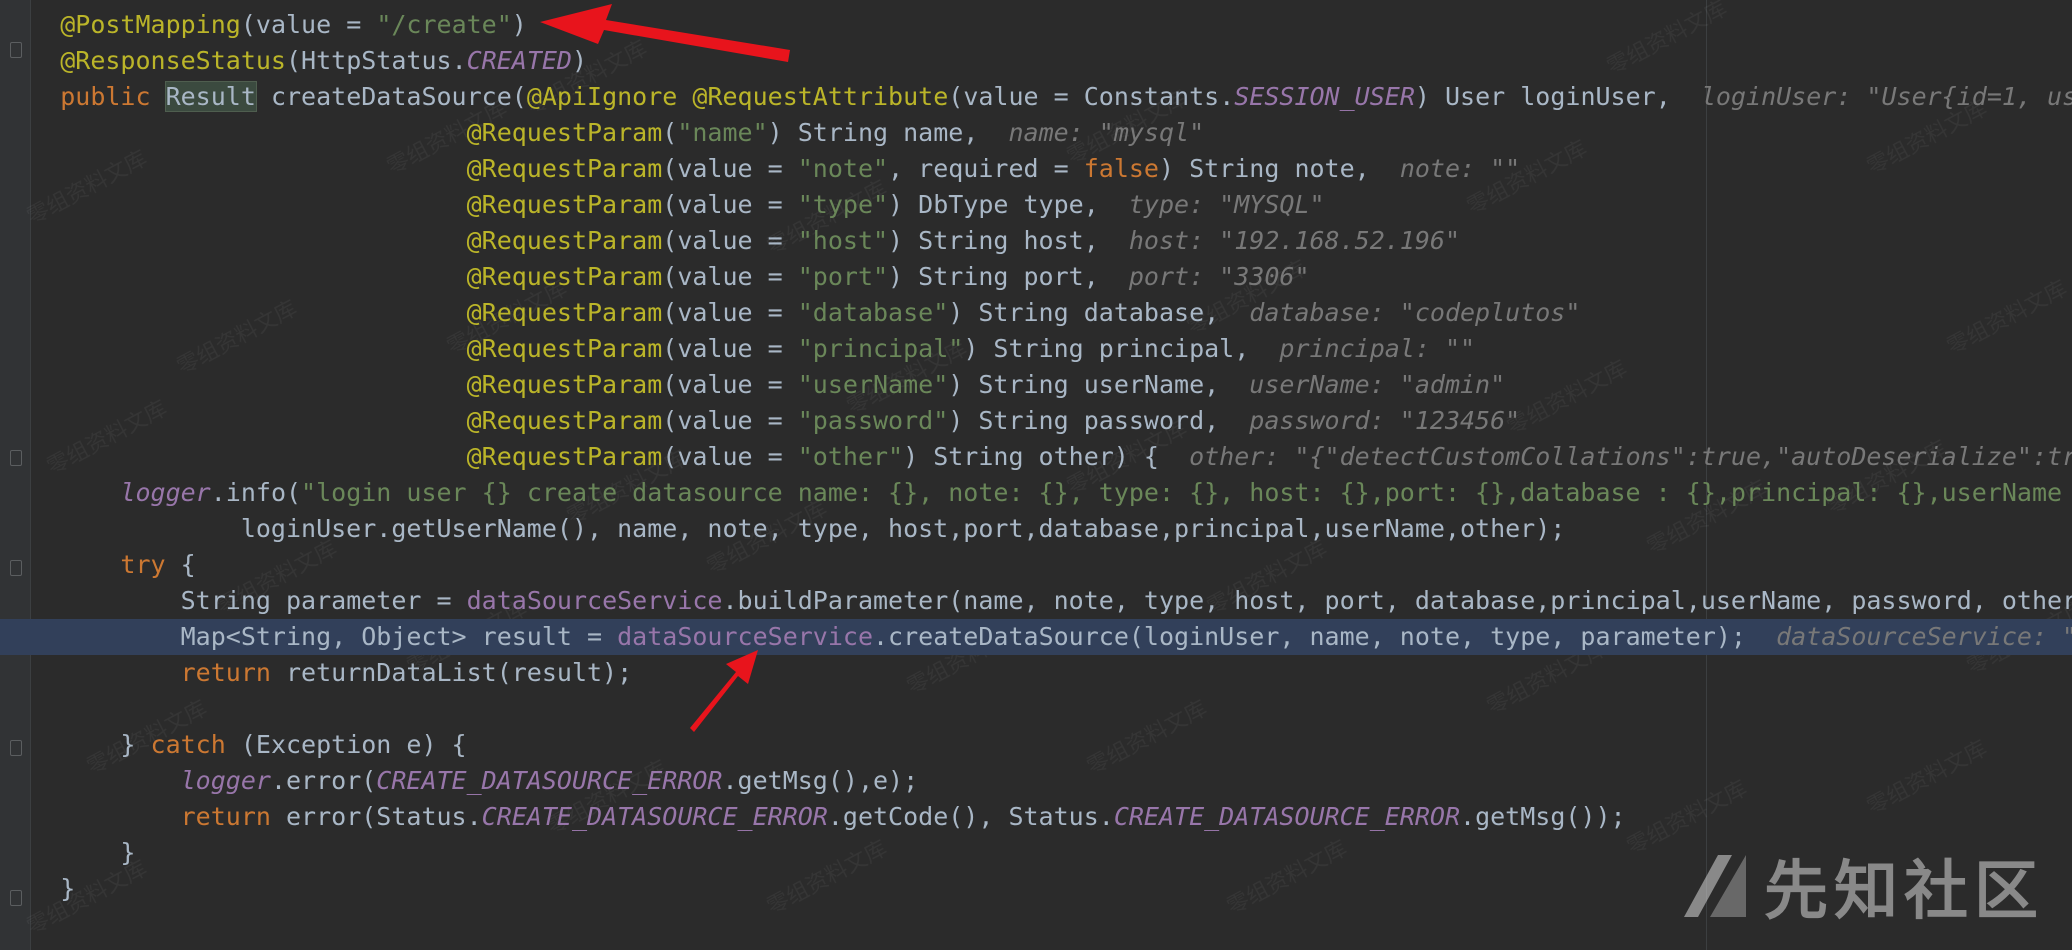  What do you see at coordinates (1904, 892) in the screenshot?
I see `logo-text: 先知社区` at bounding box center [1904, 892].